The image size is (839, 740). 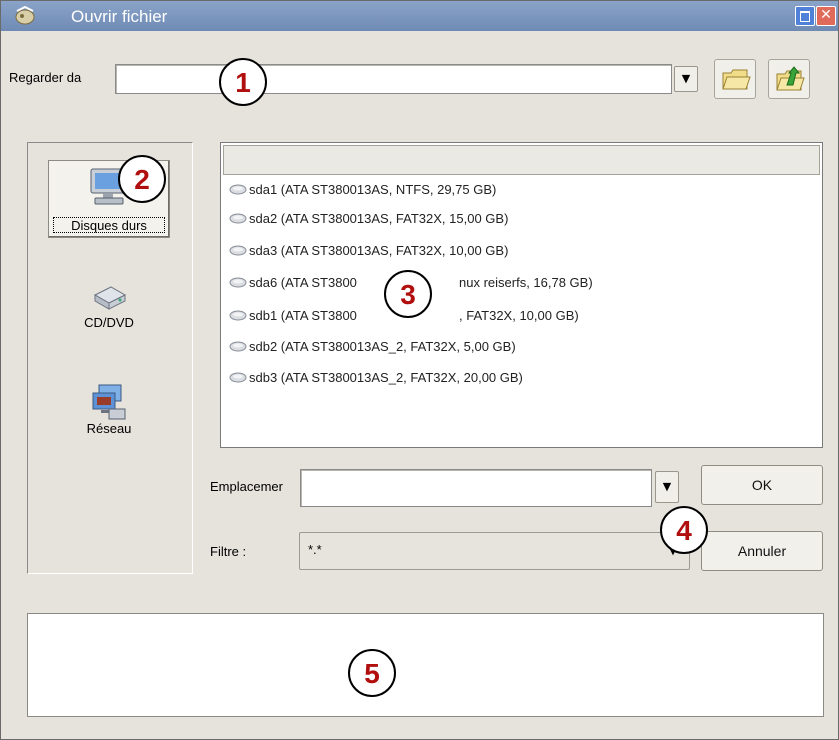 I want to click on place-network: Réseau, so click(x=109, y=409).